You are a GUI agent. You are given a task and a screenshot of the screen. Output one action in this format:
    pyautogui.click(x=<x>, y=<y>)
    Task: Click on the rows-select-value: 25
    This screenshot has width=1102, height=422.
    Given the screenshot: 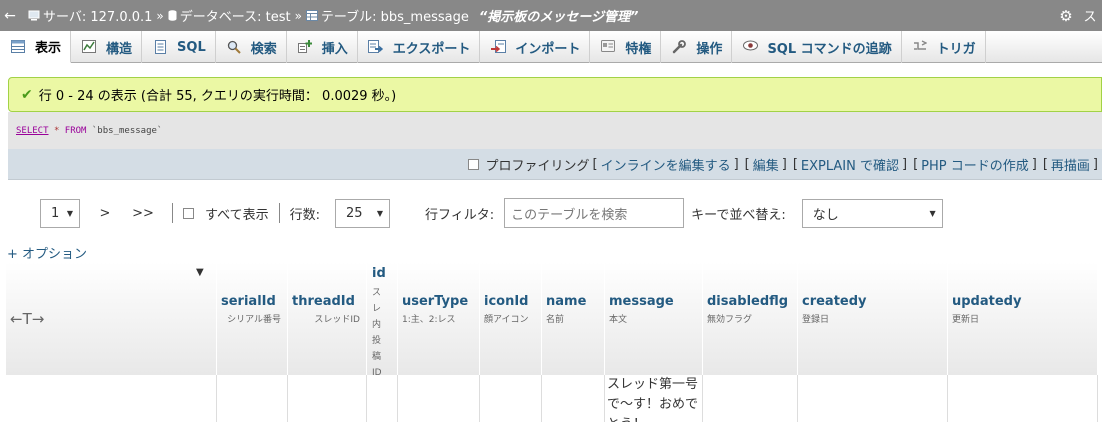 What is the action you would take?
    pyautogui.click(x=354, y=213)
    